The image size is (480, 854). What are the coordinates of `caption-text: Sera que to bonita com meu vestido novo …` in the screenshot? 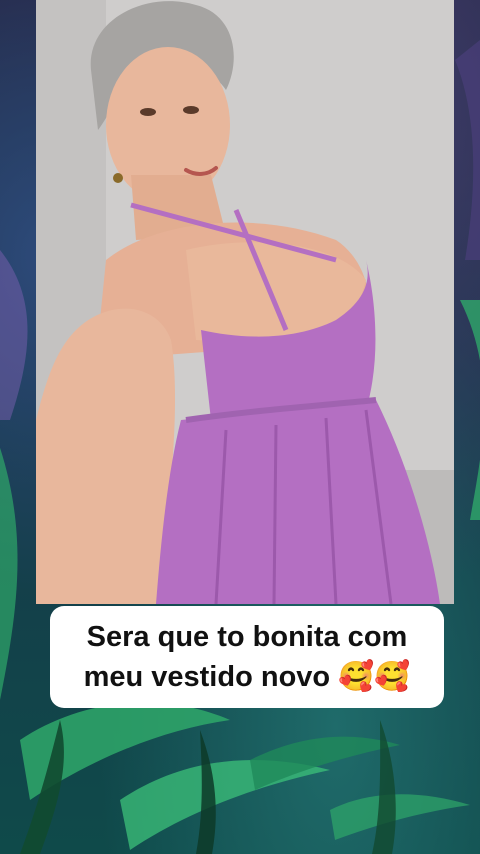 It's located at (247, 657).